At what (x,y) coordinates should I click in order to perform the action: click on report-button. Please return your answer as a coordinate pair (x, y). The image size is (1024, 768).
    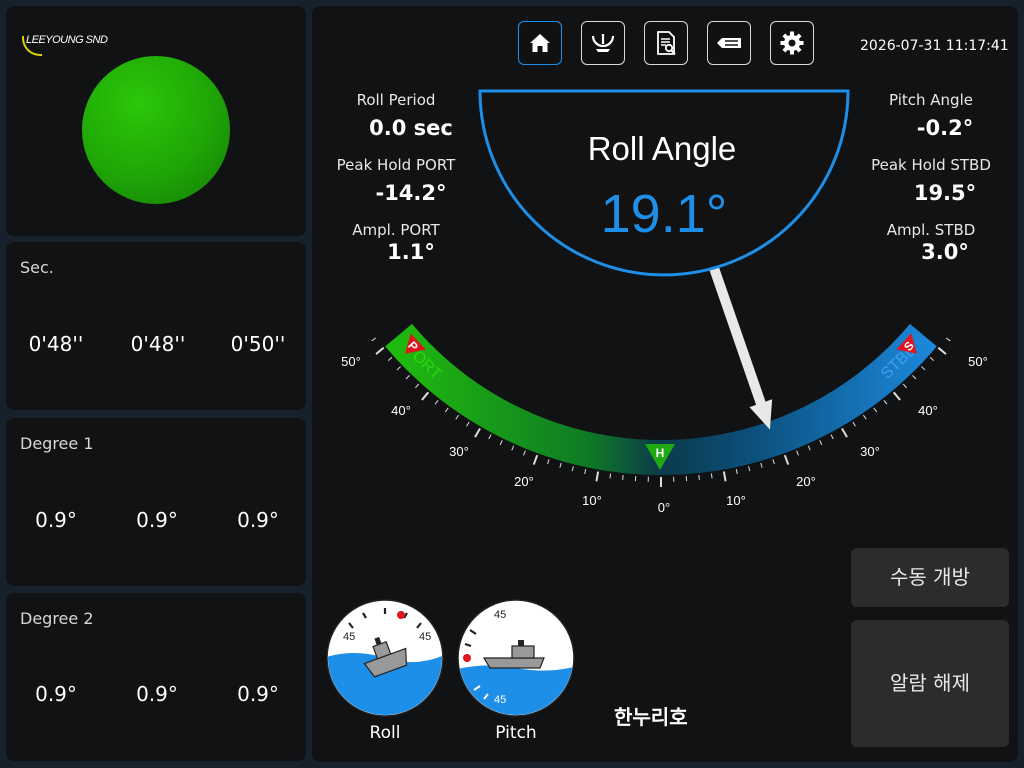
    Looking at the image, I should click on (666, 43).